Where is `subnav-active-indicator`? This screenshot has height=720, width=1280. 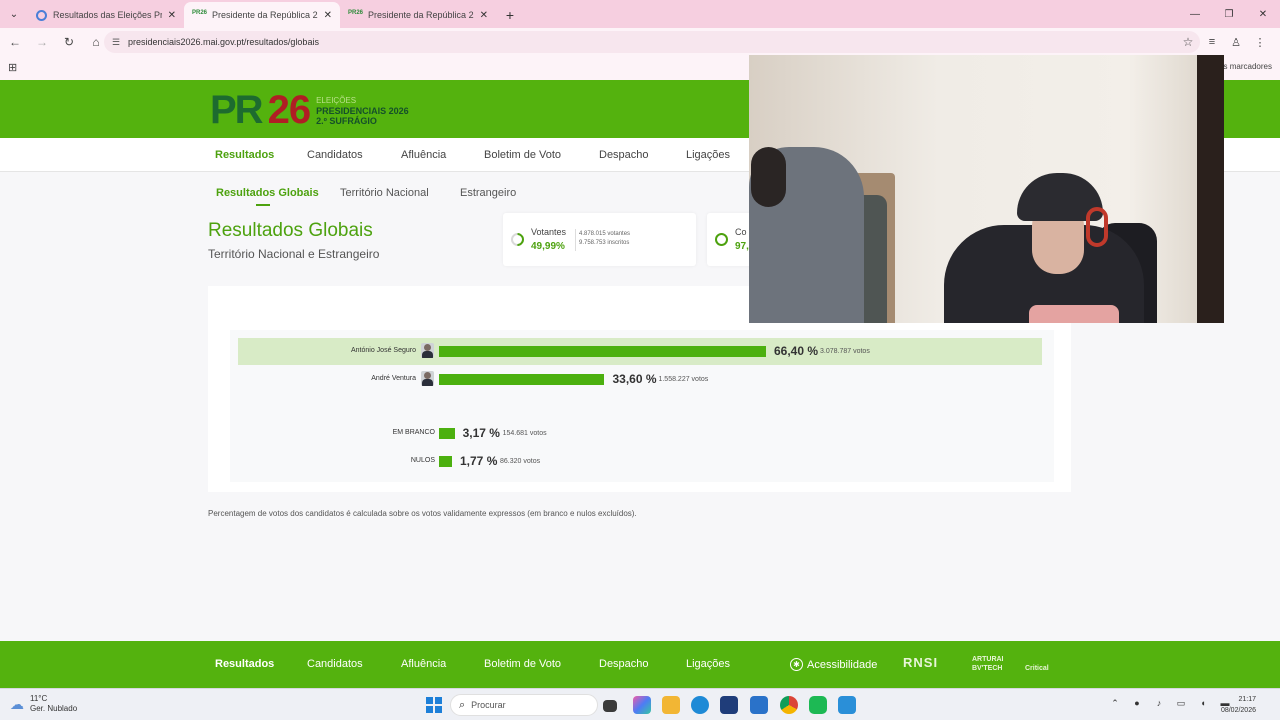
subnav-active-indicator is located at coordinates (263, 205).